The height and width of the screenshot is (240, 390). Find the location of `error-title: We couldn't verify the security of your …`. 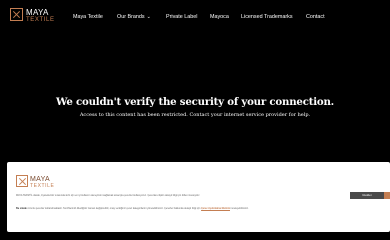

error-title: We couldn't verify the security of your … is located at coordinates (195, 102).